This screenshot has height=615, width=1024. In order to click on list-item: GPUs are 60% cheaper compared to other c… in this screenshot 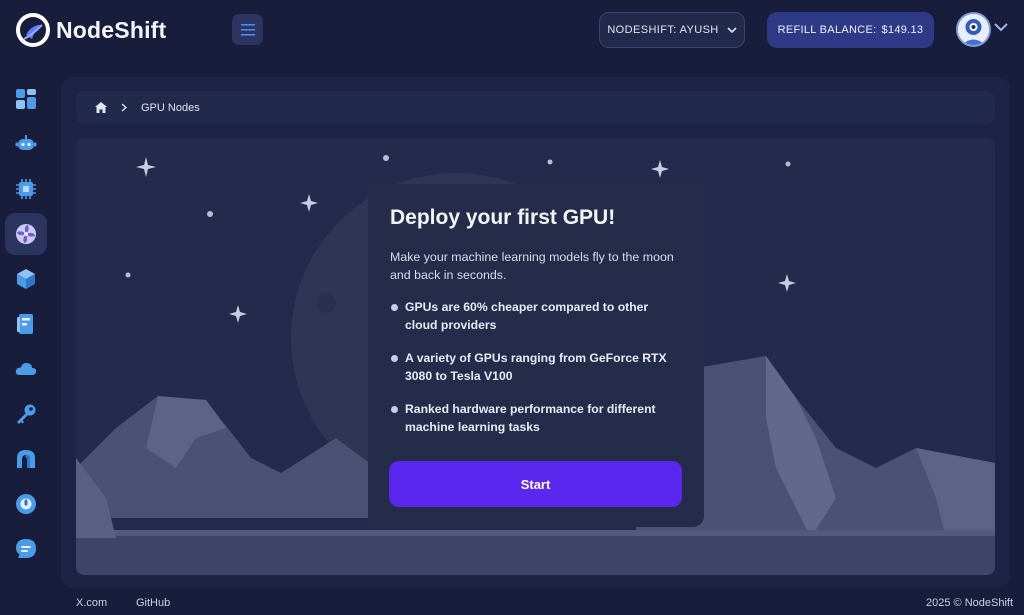, I will do `click(536, 316)`.